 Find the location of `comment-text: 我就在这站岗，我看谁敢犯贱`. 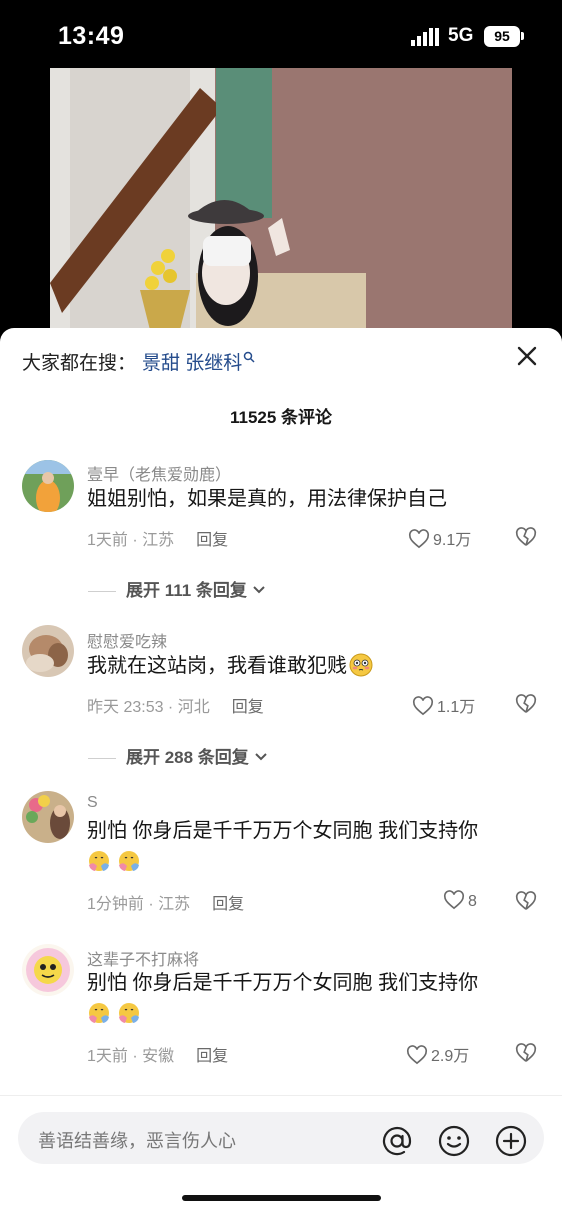

comment-text: 我就在这站岗，我看谁敢犯贱 is located at coordinates (312, 666).